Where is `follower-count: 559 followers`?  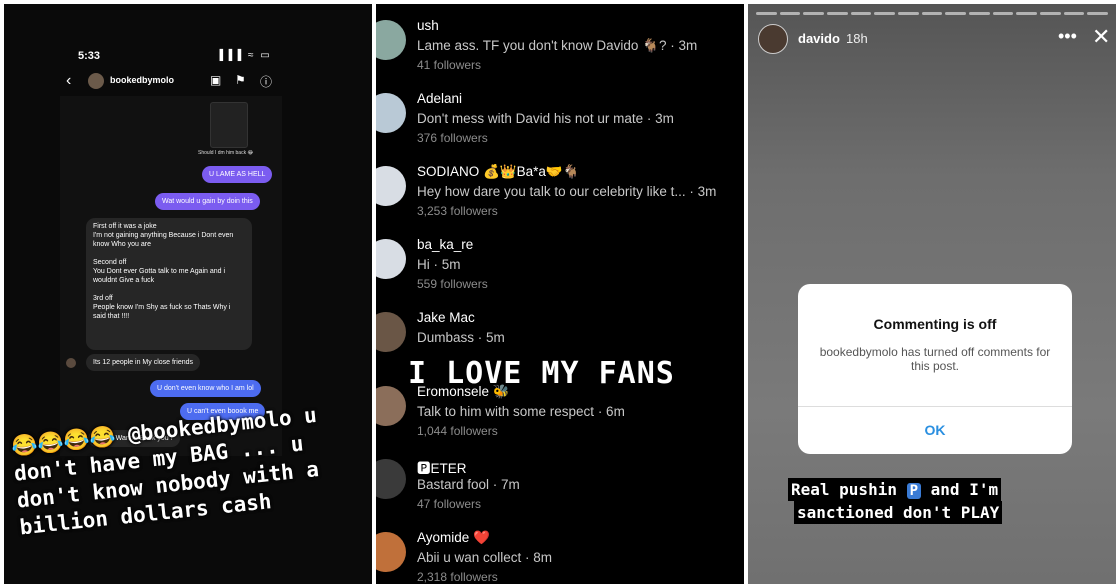 follower-count: 559 followers is located at coordinates (452, 284).